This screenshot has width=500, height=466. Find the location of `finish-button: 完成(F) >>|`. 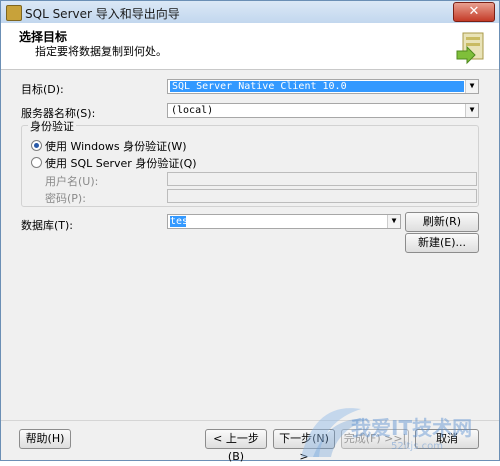

finish-button: 完成(F) >>| is located at coordinates (375, 439).